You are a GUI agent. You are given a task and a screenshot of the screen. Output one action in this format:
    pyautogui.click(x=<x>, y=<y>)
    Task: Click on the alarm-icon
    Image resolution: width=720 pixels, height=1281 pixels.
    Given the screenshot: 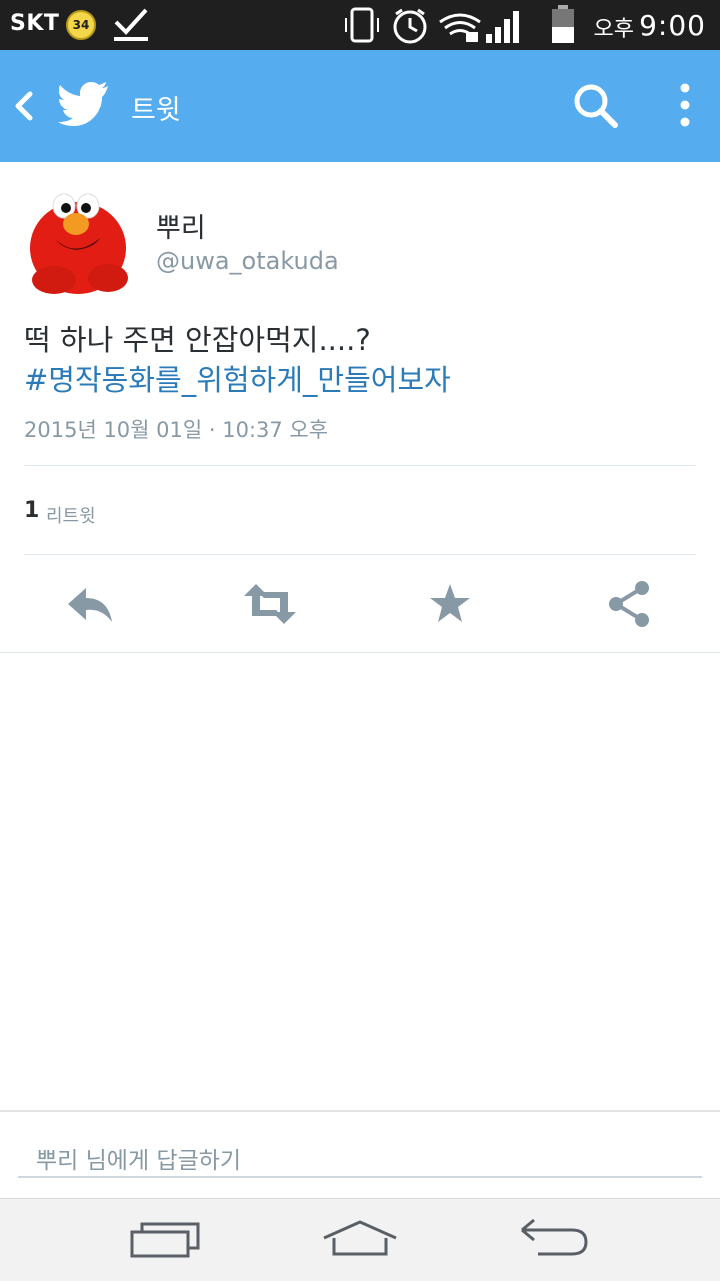 What is the action you would take?
    pyautogui.click(x=410, y=26)
    